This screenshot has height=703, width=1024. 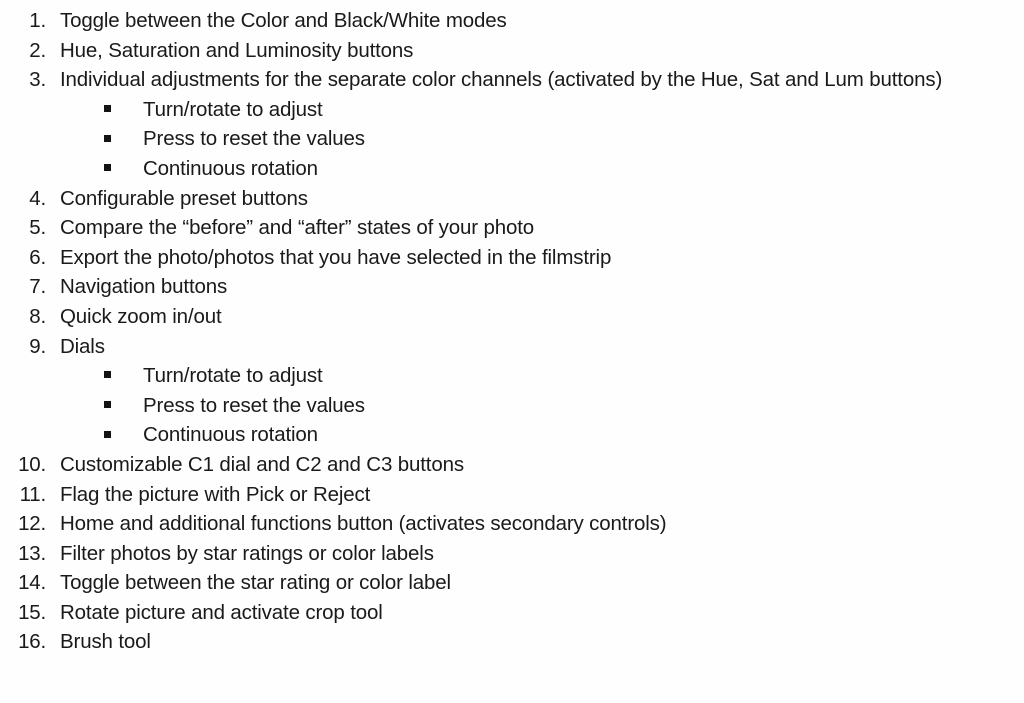 I want to click on list-item-number: 12., so click(x=32, y=524).